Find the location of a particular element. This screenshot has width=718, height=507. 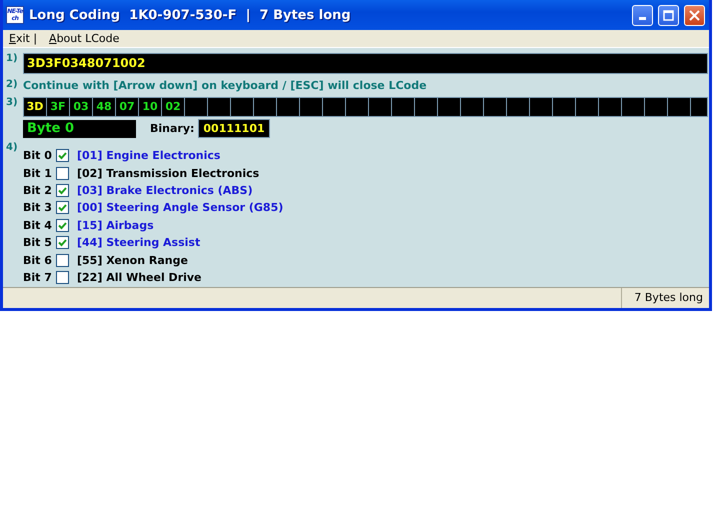

bit-description: [00] Steering Angle Sensor (G85) is located at coordinates (180, 207).